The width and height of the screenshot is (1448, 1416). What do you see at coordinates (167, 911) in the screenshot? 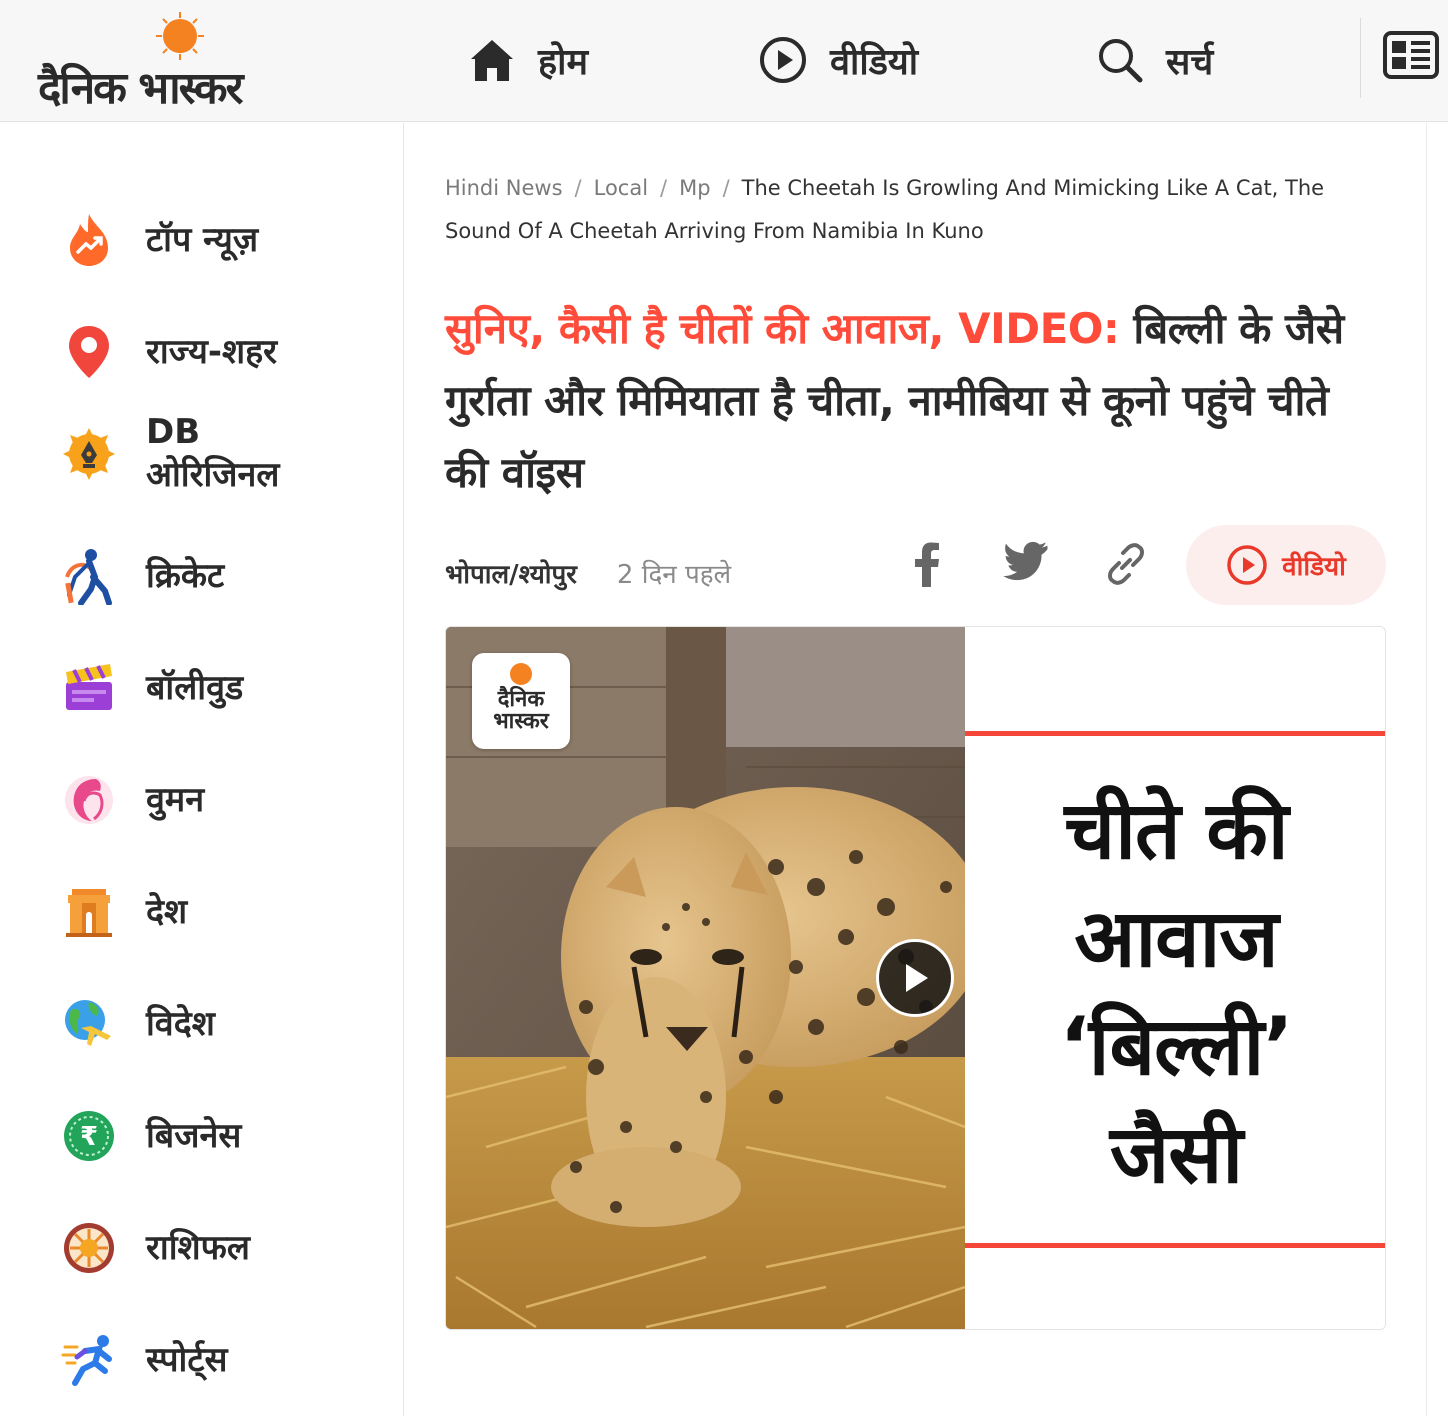
I see `sidebar-item-label: देश` at bounding box center [167, 911].